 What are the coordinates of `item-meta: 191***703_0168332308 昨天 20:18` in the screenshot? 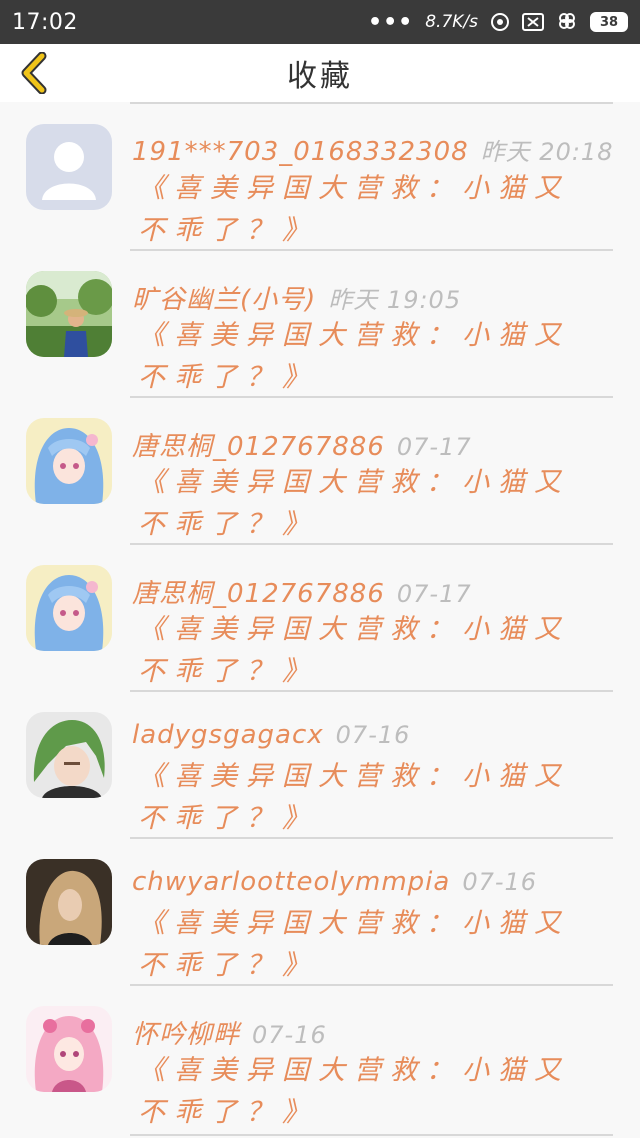 It's located at (376, 149).